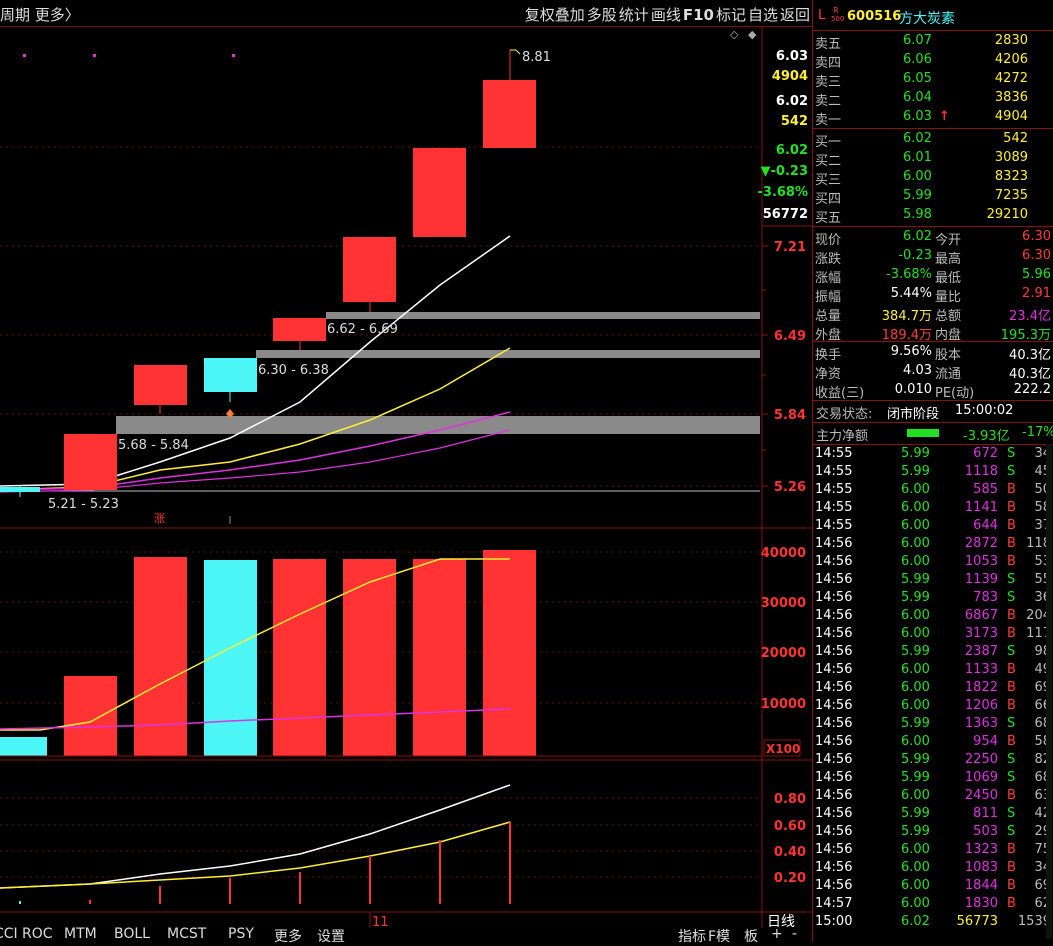 The height and width of the screenshot is (946, 1053). I want to click on bid-volume: 3089, so click(1011, 157).